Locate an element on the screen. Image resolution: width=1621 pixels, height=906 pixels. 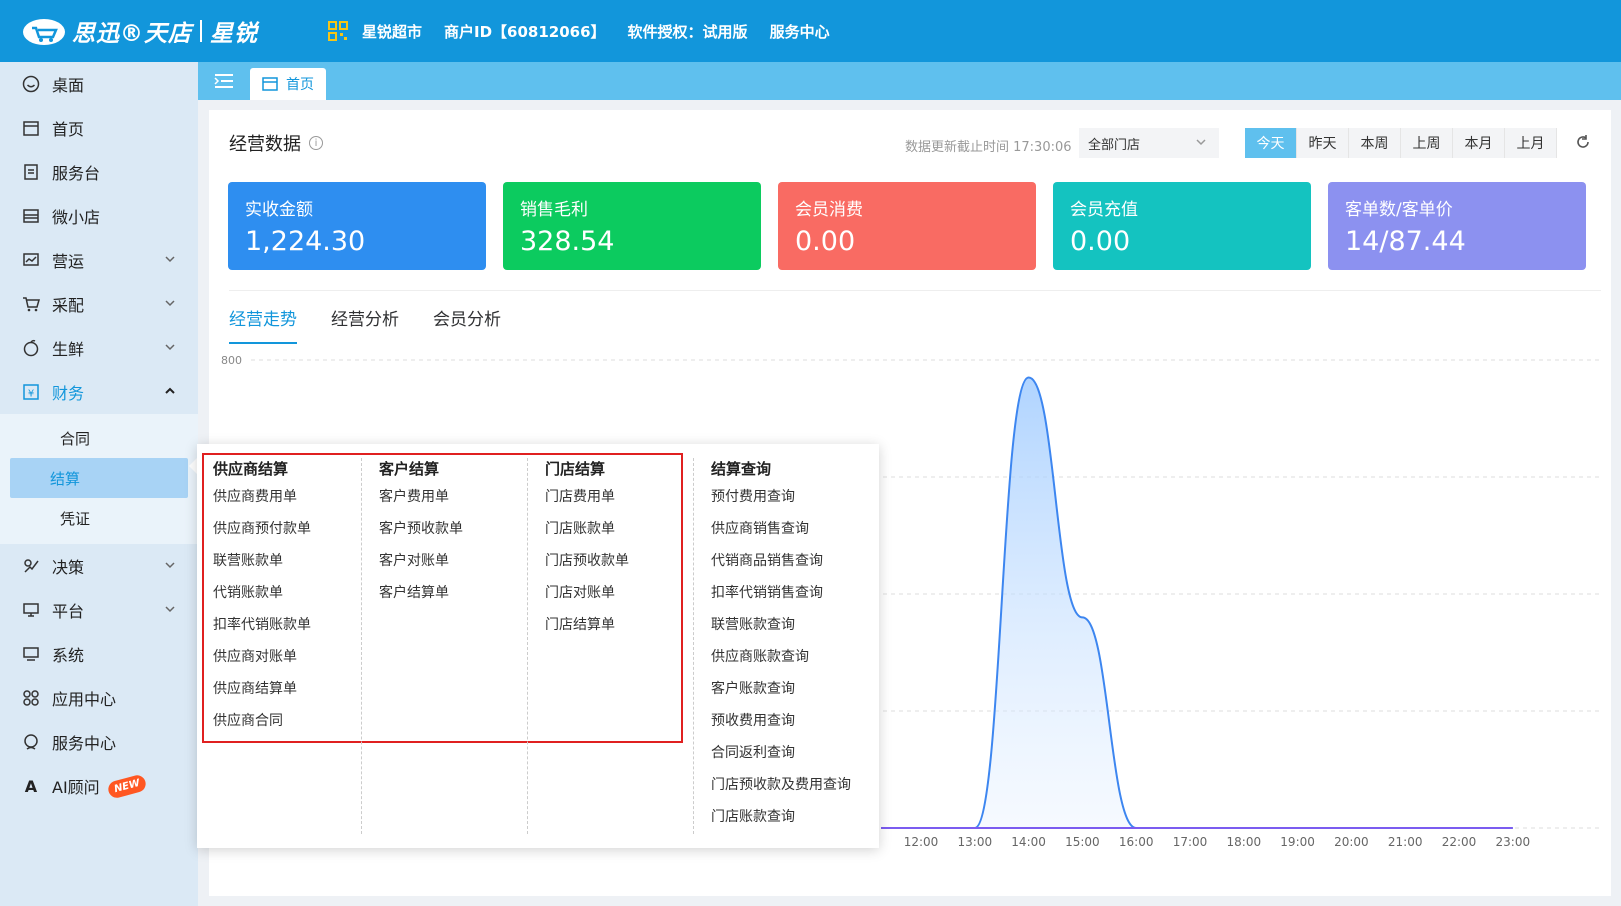
flyout-item: 门店账款查询 is located at coordinates (791, 822).